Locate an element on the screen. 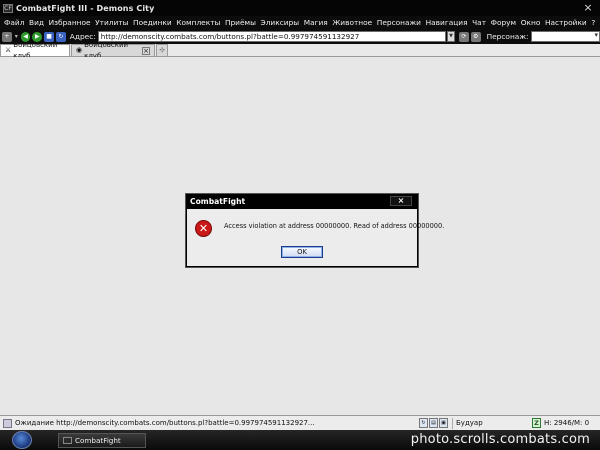  new-tab-icon: ⊹ is located at coordinates (162, 50).